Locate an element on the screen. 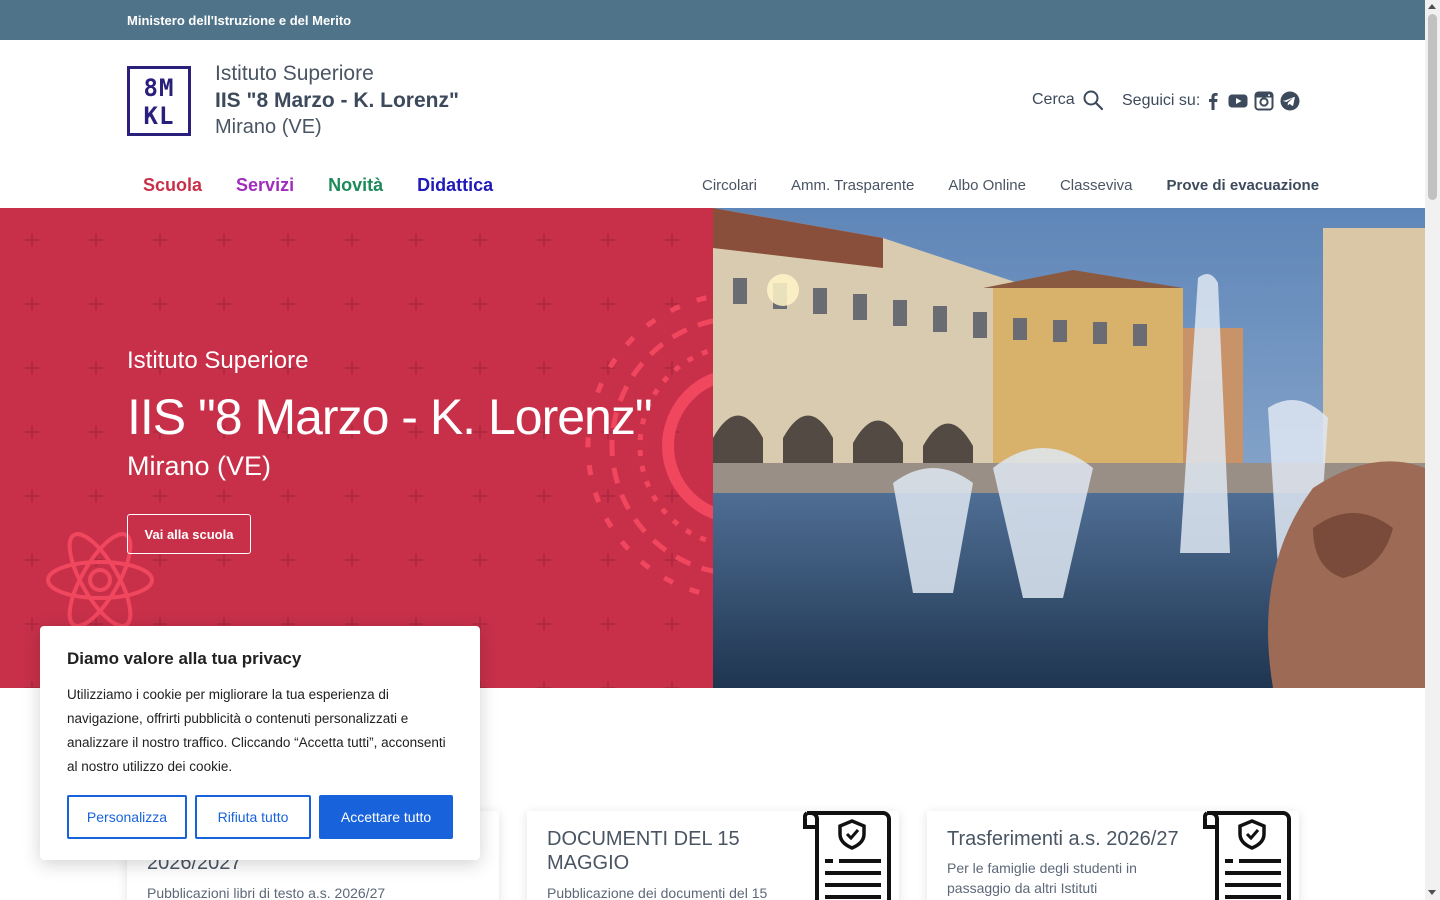 Image resolution: width=1440 pixels, height=900 pixels. nav-didattica: Didattica is located at coordinates (455, 185).